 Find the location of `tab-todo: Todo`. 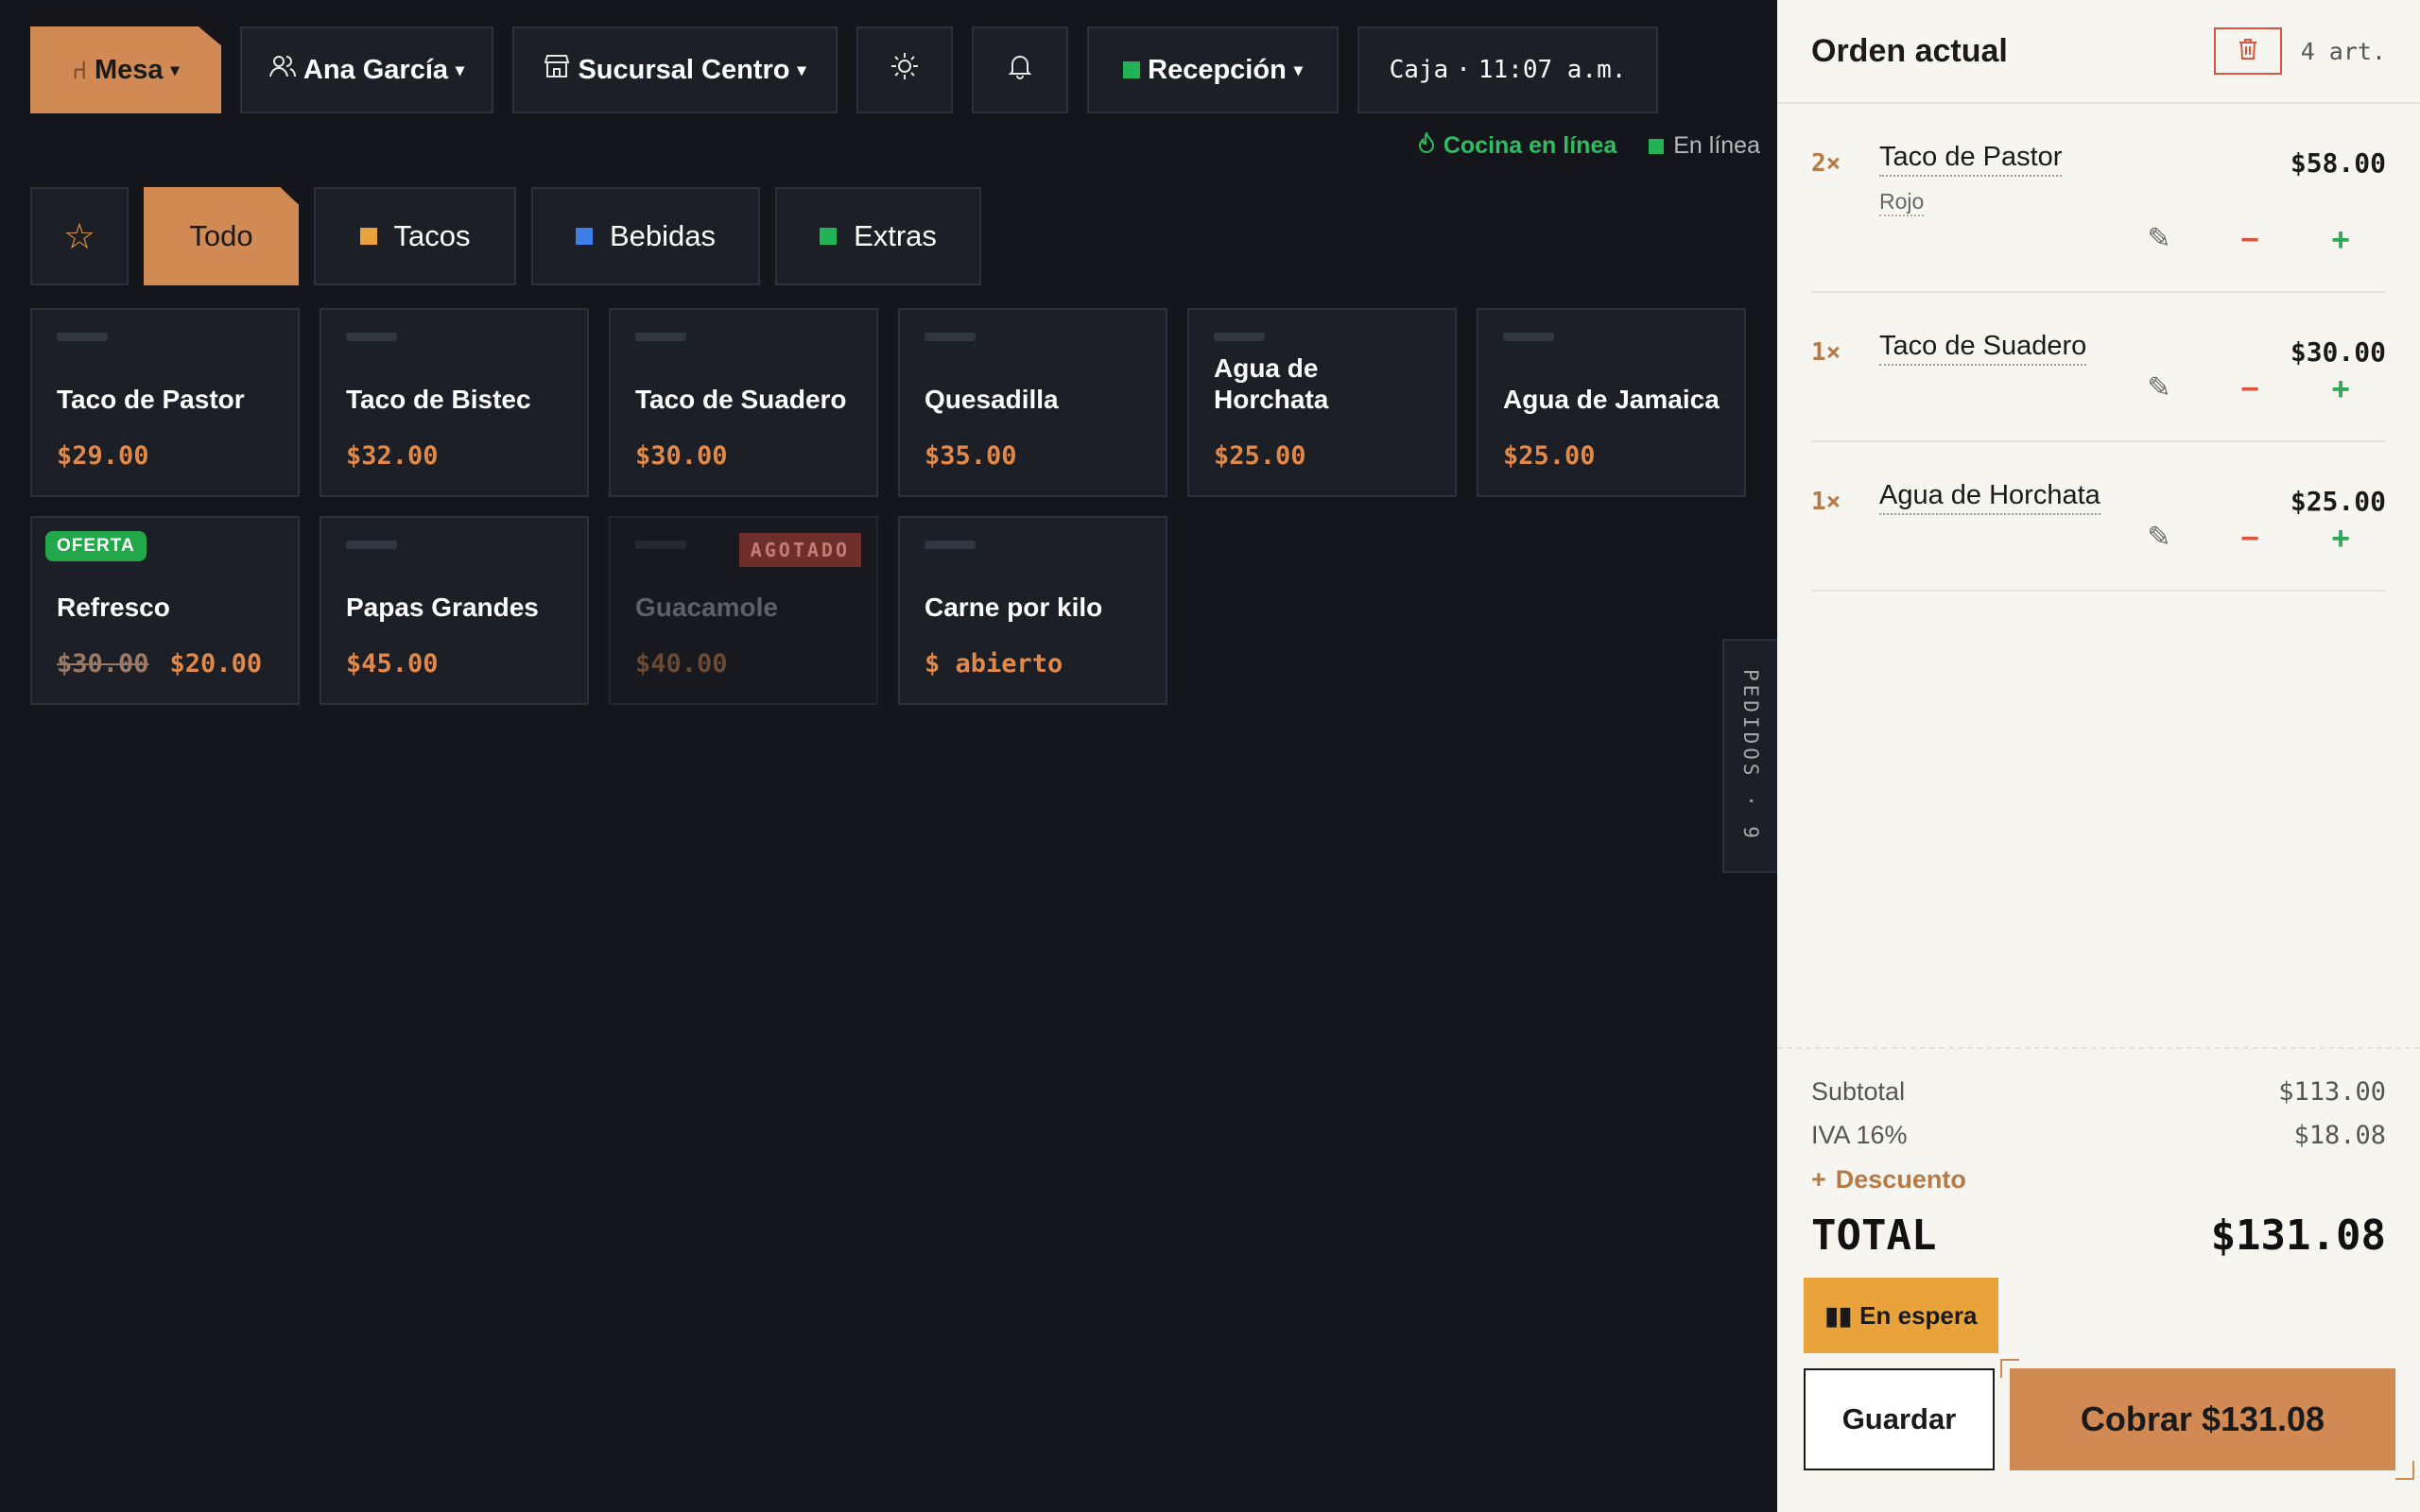

tab-todo: Todo is located at coordinates (221, 236).